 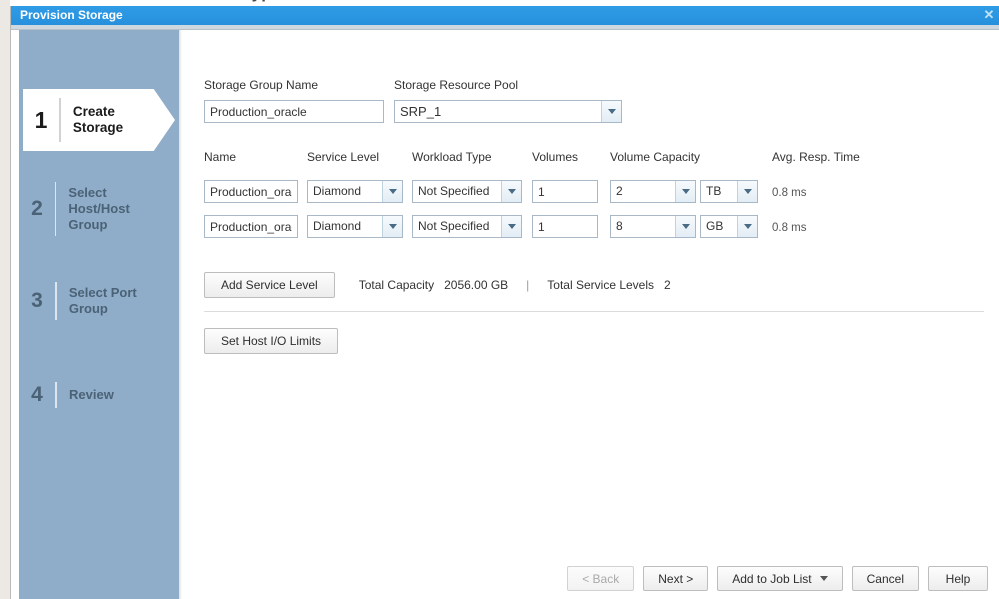 I want to click on wizard-step-4-label: Review, so click(x=91, y=394).